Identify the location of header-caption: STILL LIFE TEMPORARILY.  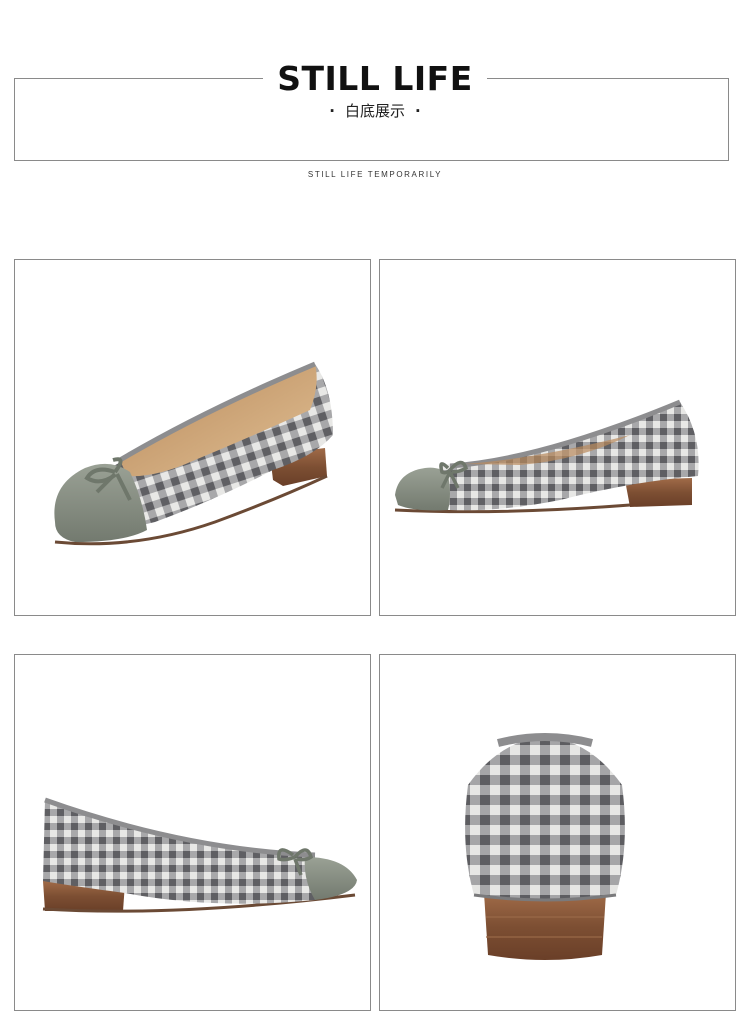
(375, 174).